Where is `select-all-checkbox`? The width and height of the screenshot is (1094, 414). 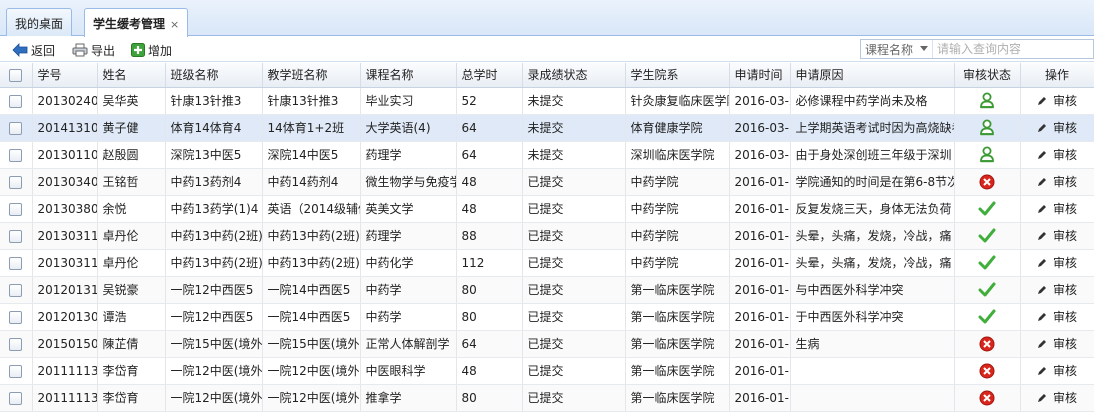 select-all-checkbox is located at coordinates (16, 75).